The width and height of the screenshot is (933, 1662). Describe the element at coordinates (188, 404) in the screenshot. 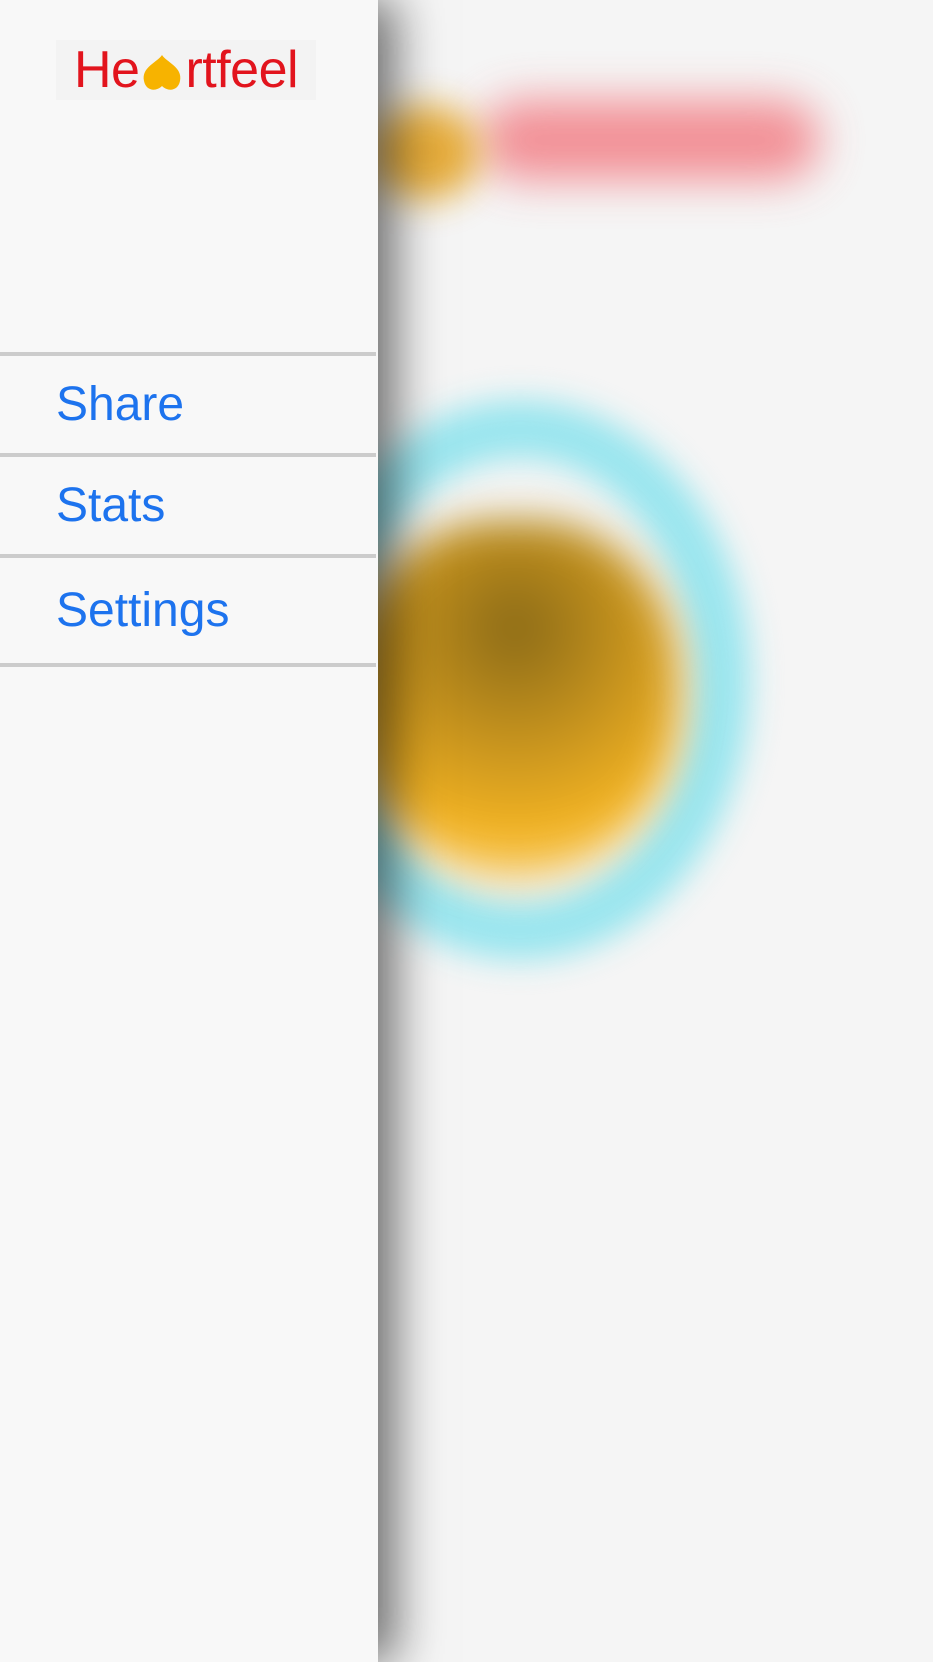

I see `menu-item-share: Share` at that location.